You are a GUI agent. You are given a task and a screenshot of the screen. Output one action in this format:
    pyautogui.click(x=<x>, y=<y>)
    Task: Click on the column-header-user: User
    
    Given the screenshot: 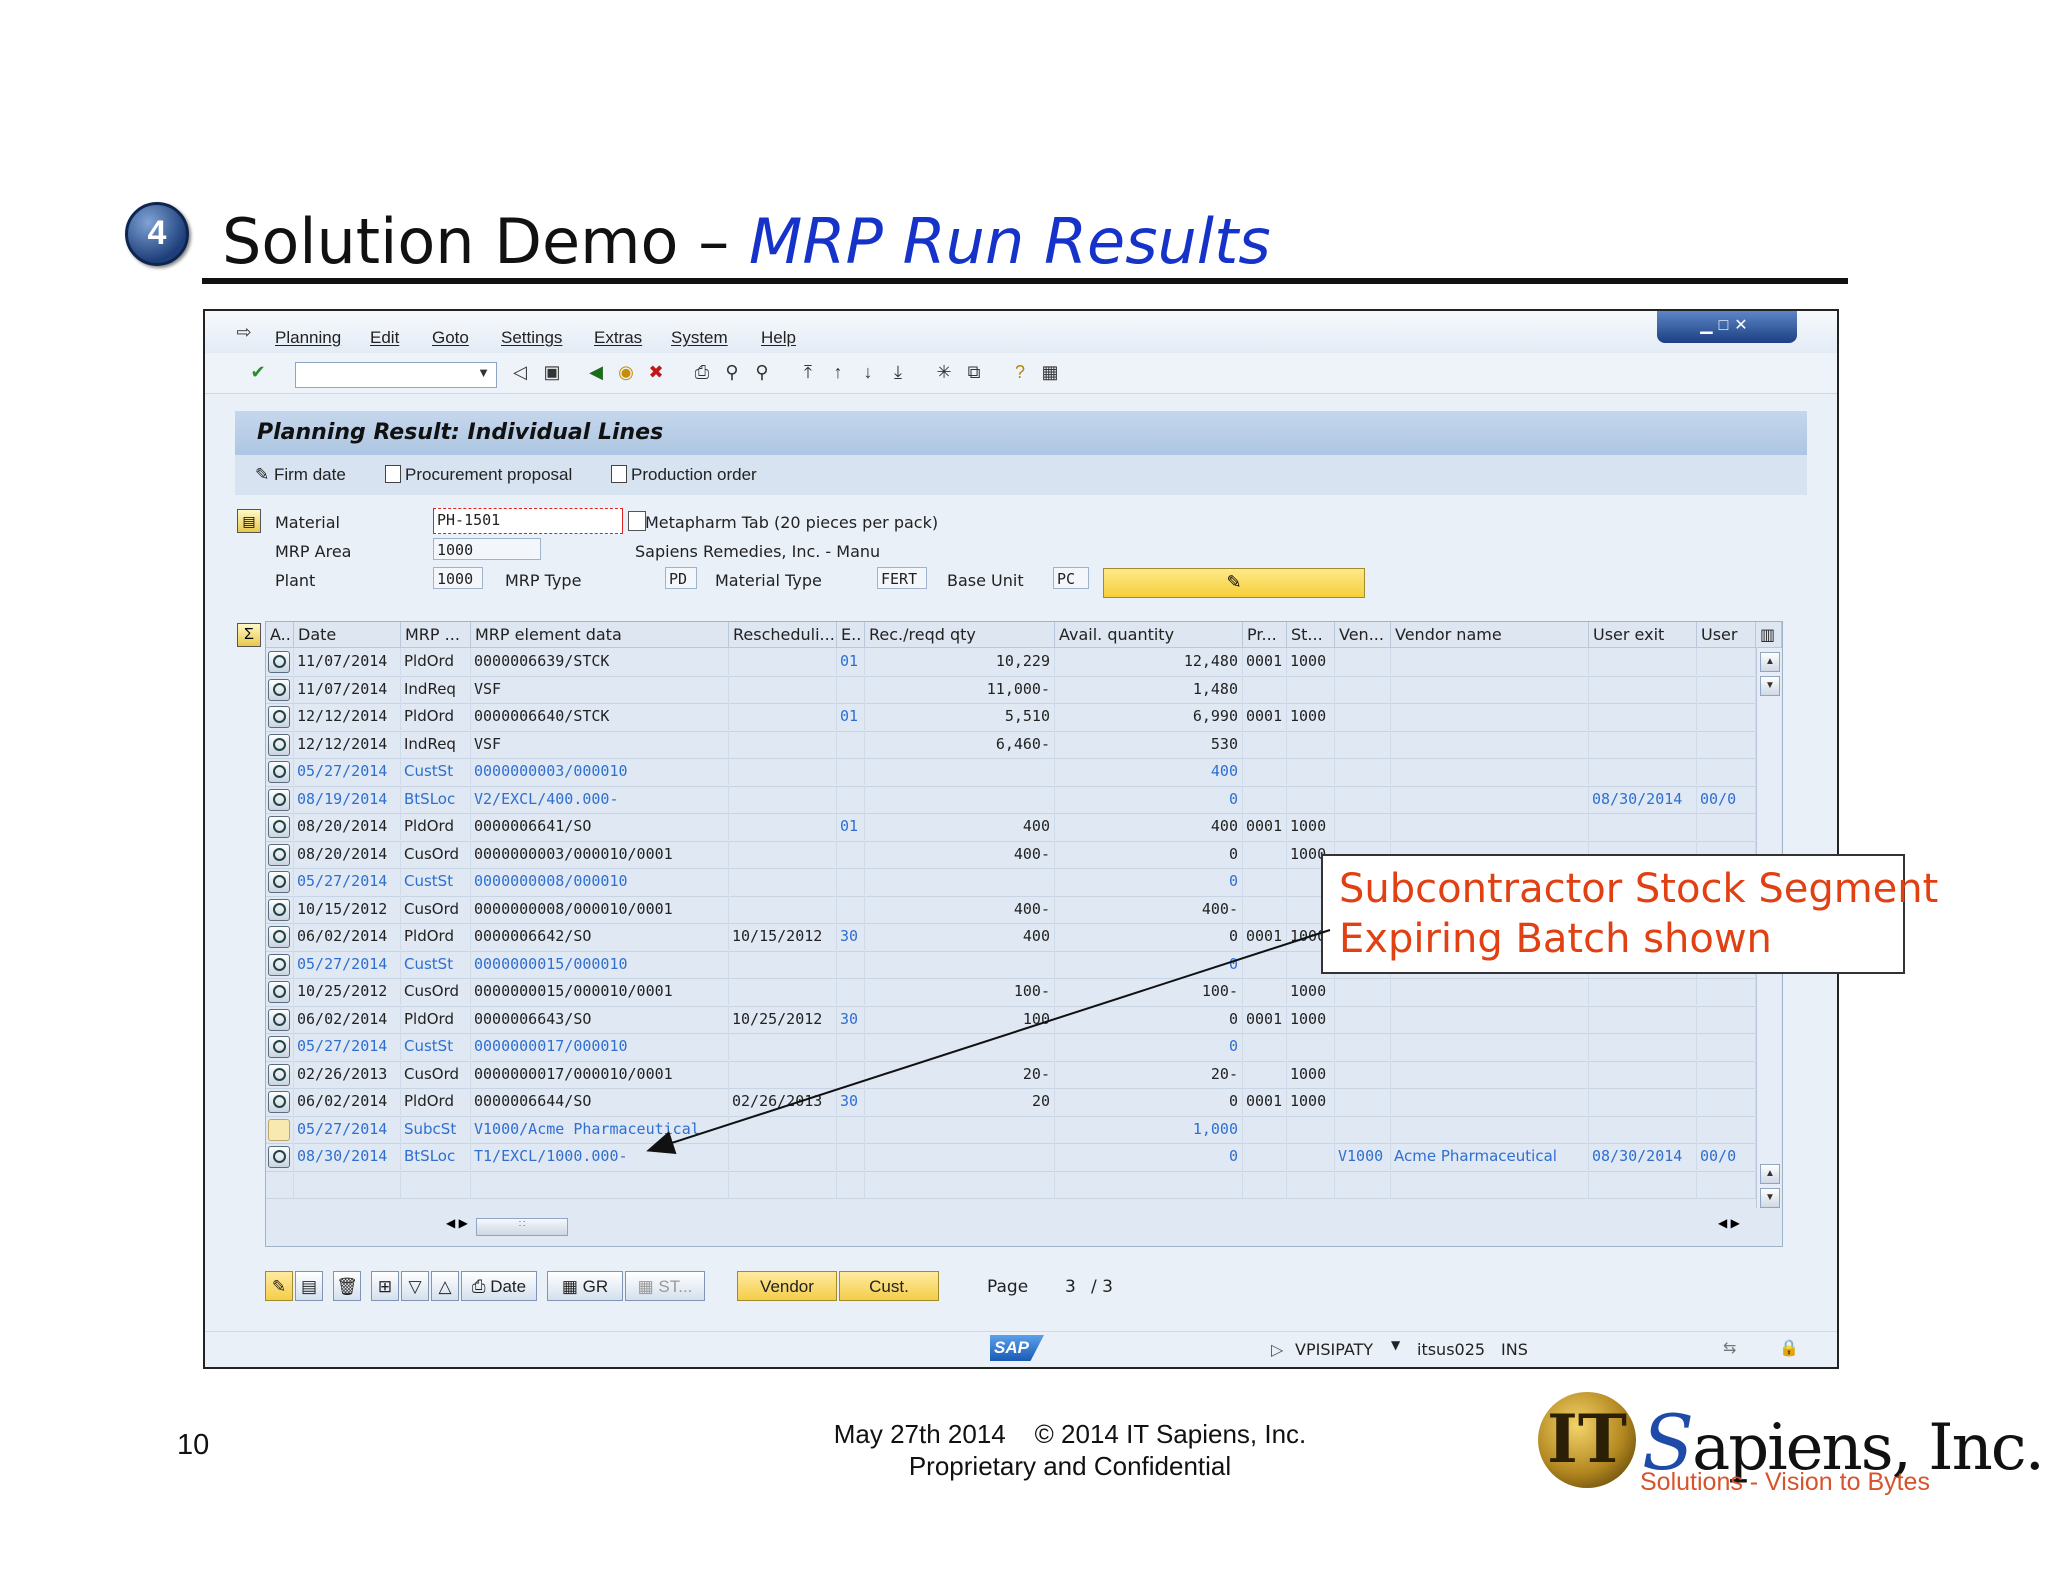 What is the action you would take?
    pyautogui.click(x=1726, y=635)
    